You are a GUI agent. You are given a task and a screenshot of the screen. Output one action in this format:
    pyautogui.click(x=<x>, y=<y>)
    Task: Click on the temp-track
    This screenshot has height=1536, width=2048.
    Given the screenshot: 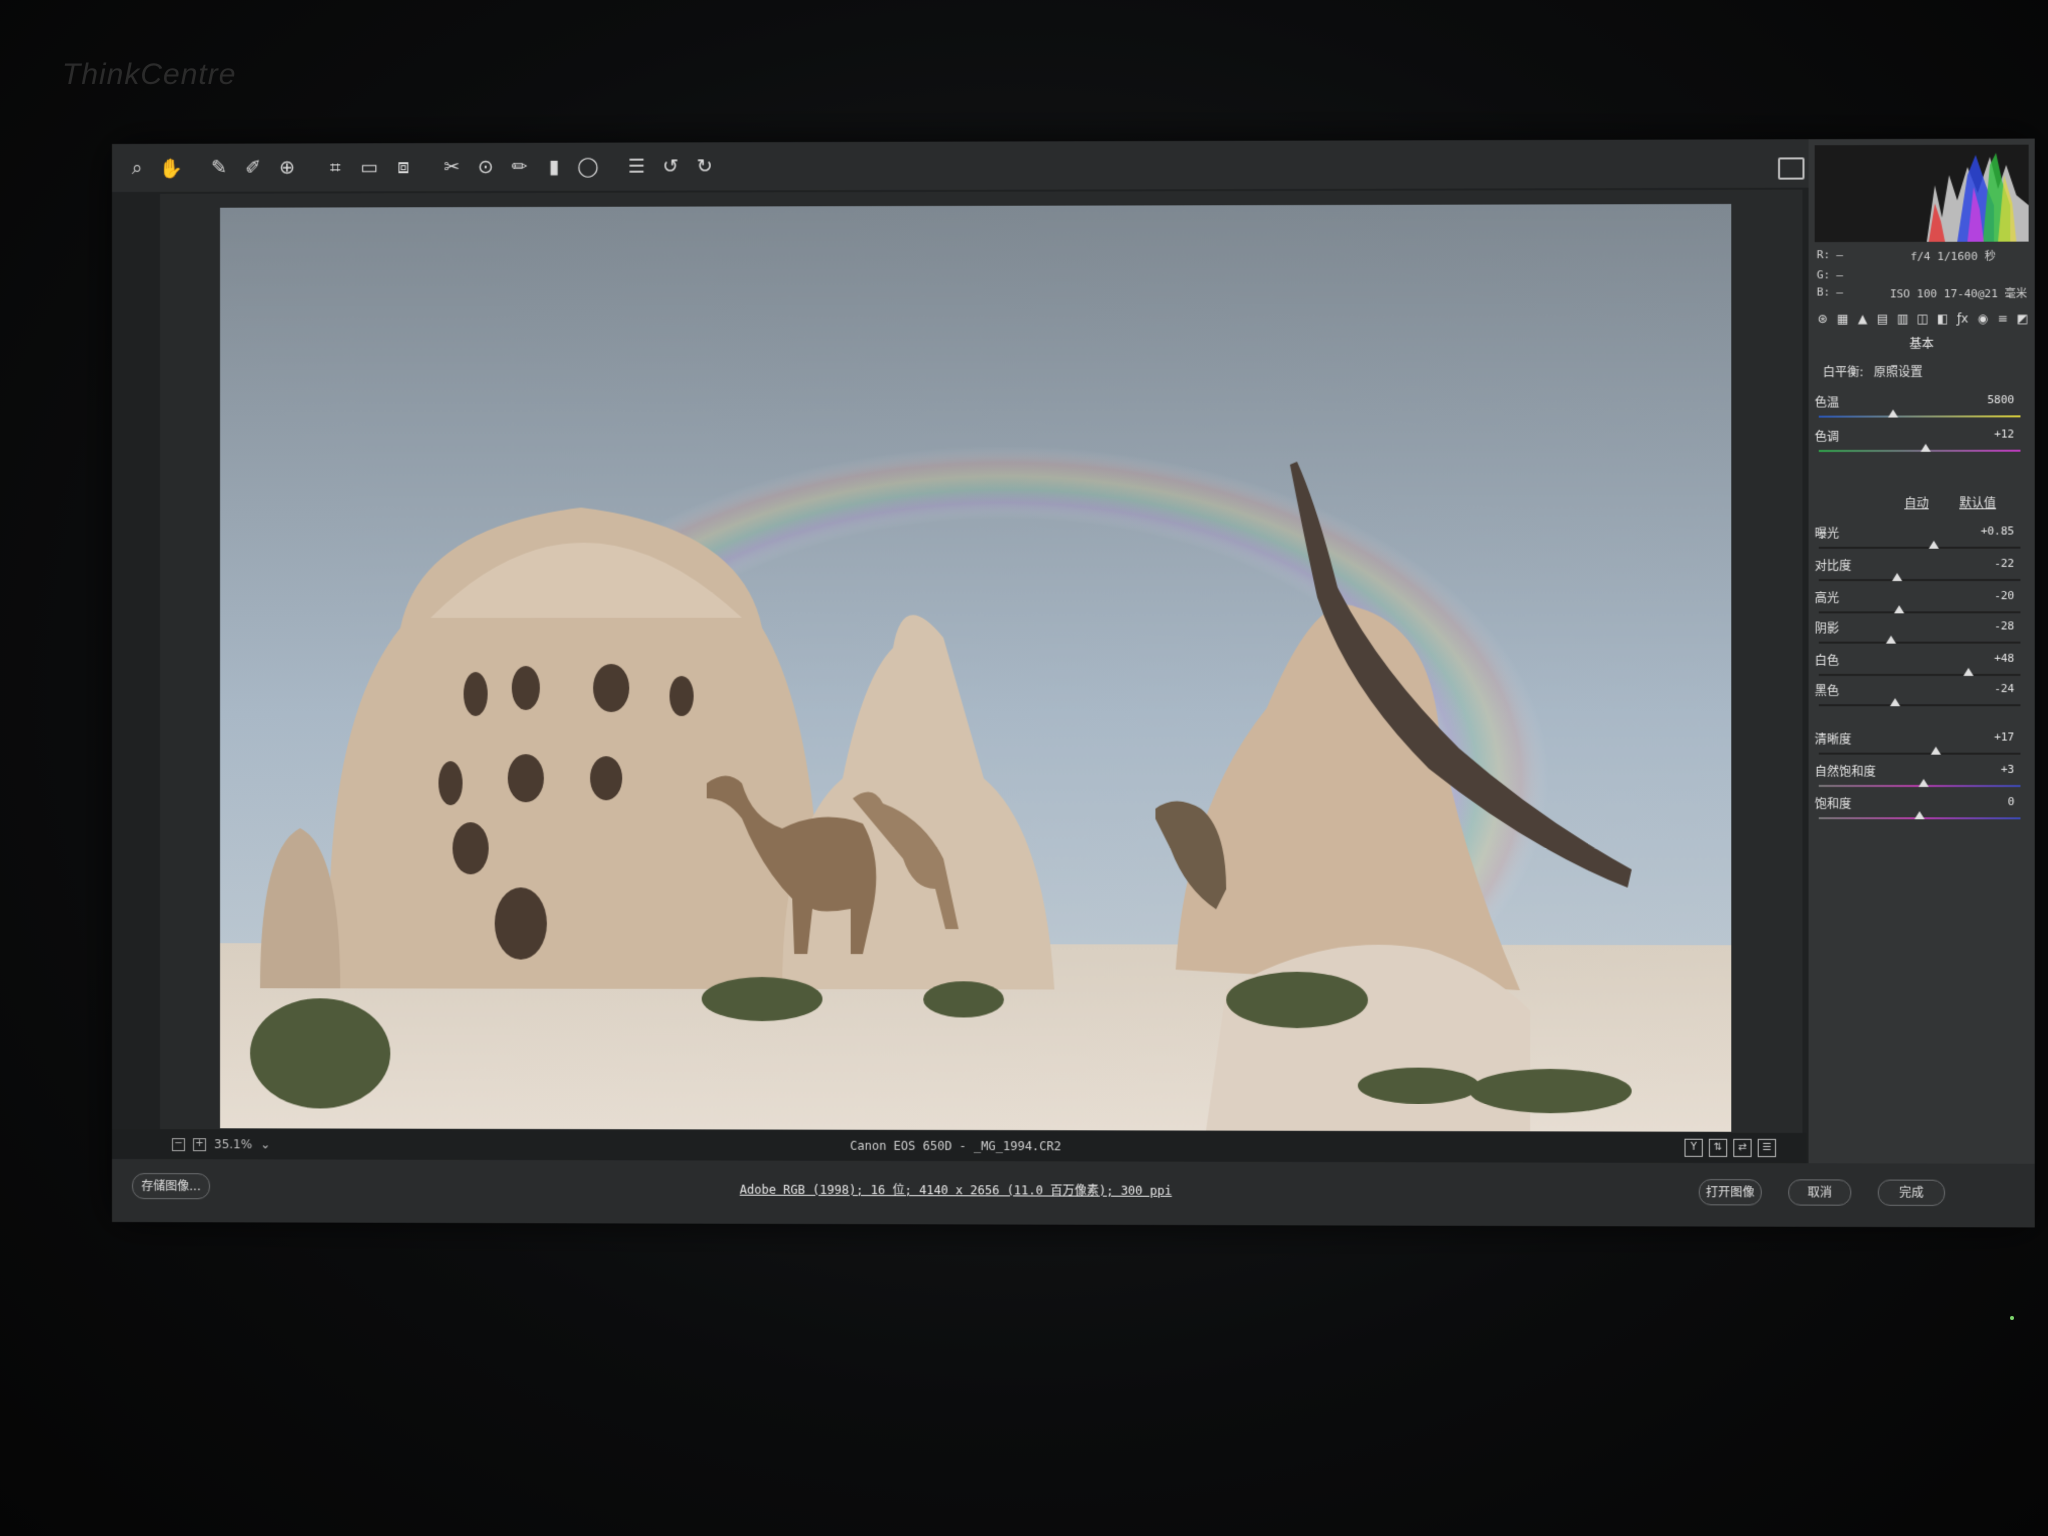 What is the action you would take?
    pyautogui.click(x=1919, y=416)
    